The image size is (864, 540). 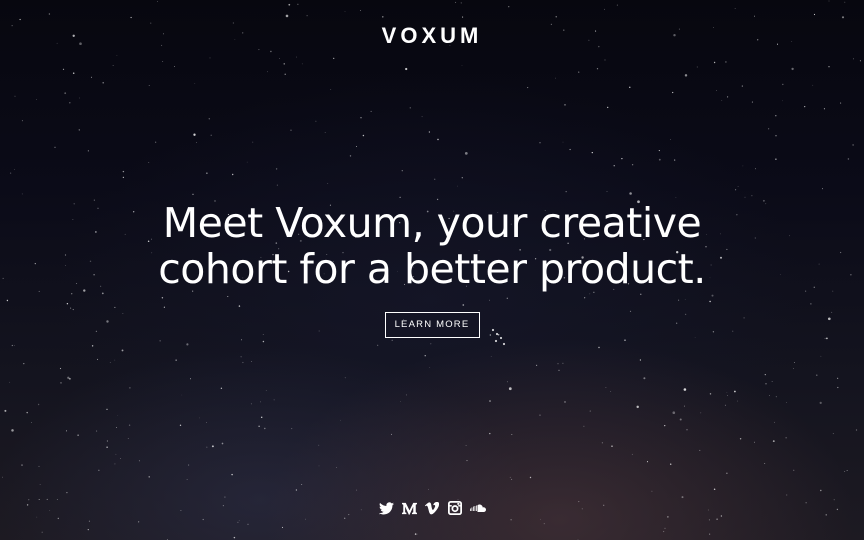 I want to click on medium-link, so click(x=409, y=508).